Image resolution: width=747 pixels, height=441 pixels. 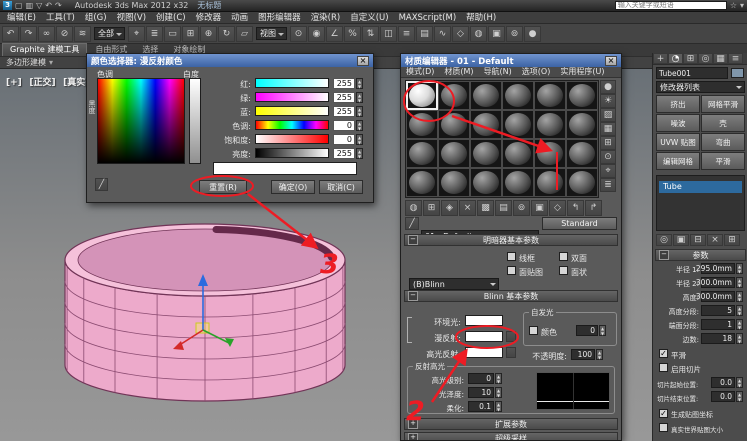 I want to click on go-to-parent-icon: ↰, so click(x=575, y=208).